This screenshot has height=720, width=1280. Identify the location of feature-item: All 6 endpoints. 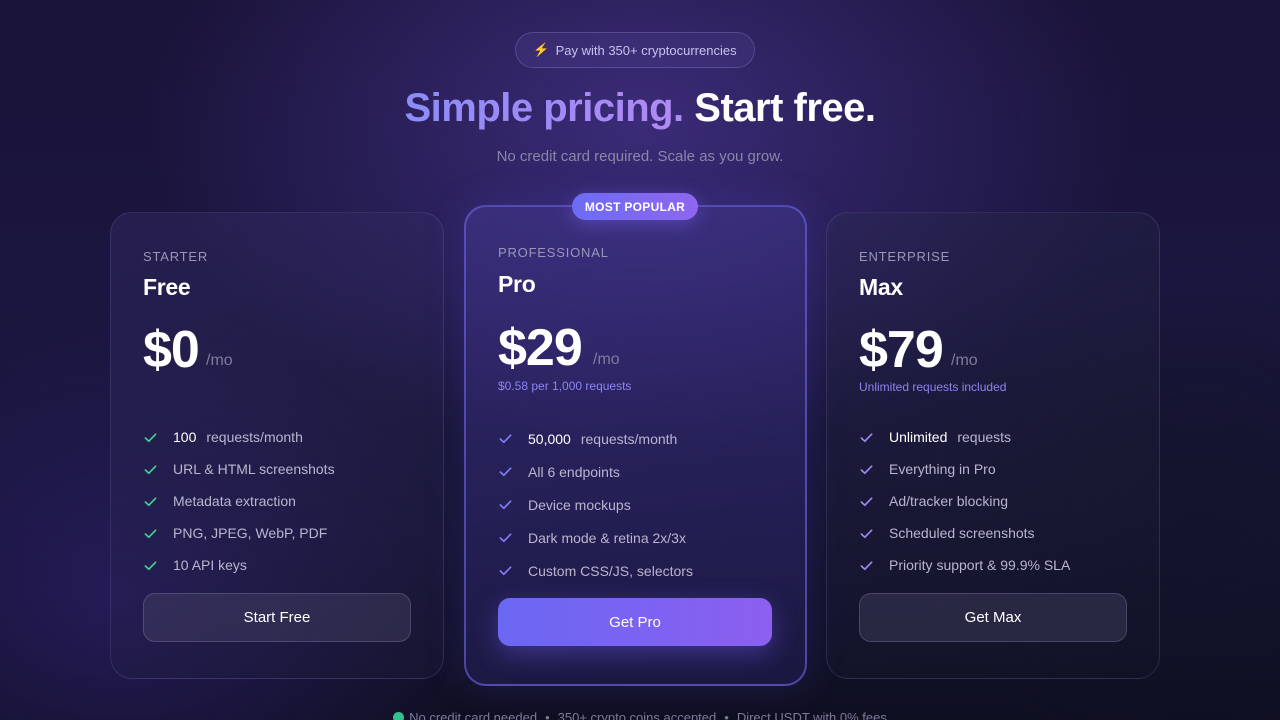
(595, 471).